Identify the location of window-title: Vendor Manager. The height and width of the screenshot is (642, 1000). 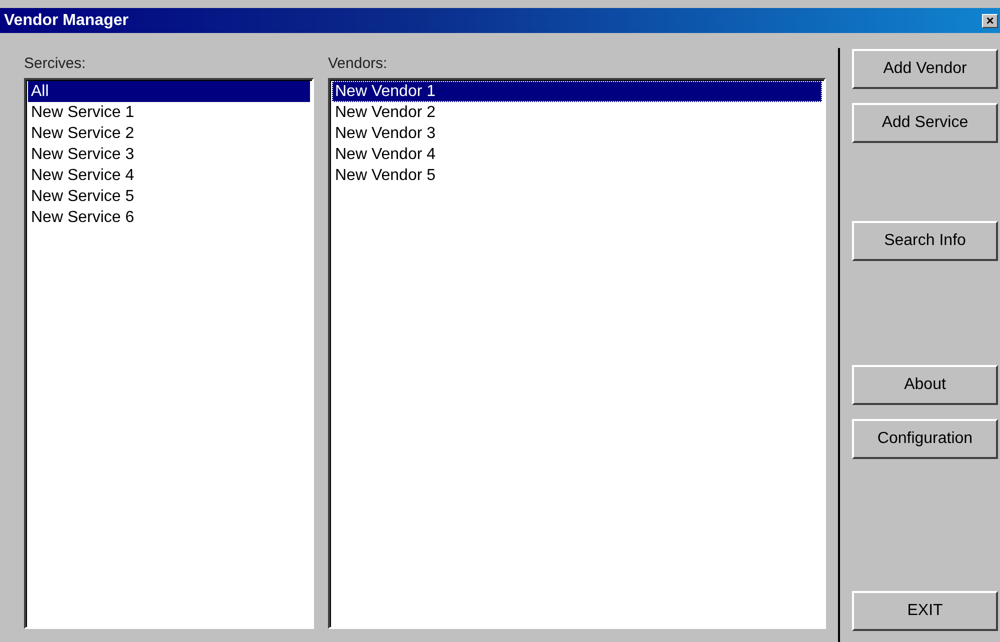
(66, 21).